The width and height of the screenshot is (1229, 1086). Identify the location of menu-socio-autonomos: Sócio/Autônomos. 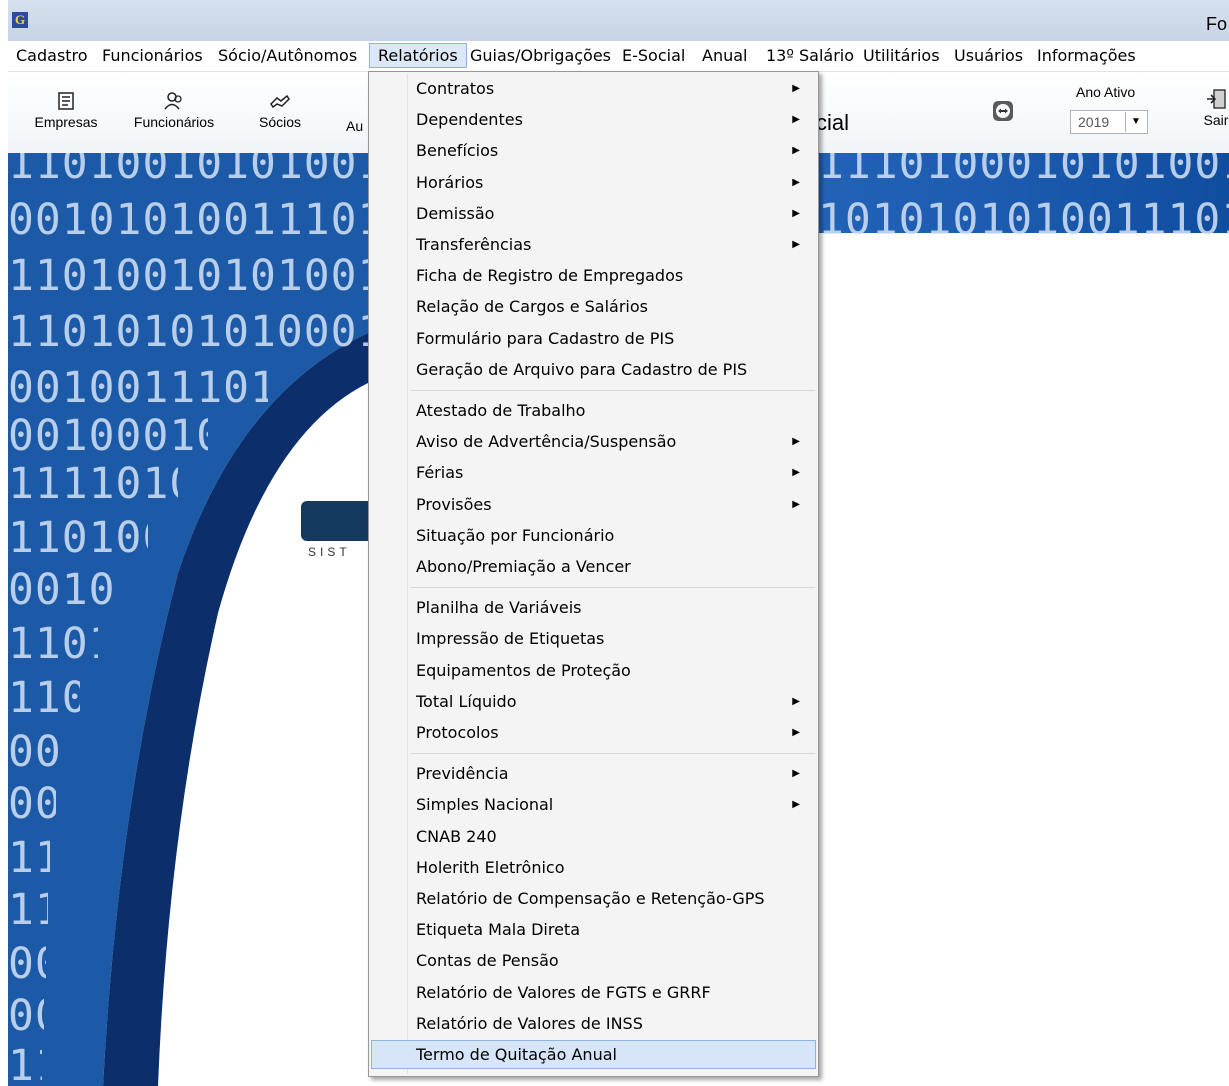
(287, 55).